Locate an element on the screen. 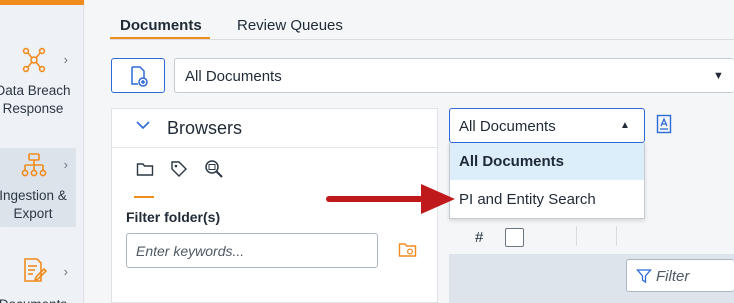 The height and width of the screenshot is (303, 734). rail-active-accent is located at coordinates (42, 2).